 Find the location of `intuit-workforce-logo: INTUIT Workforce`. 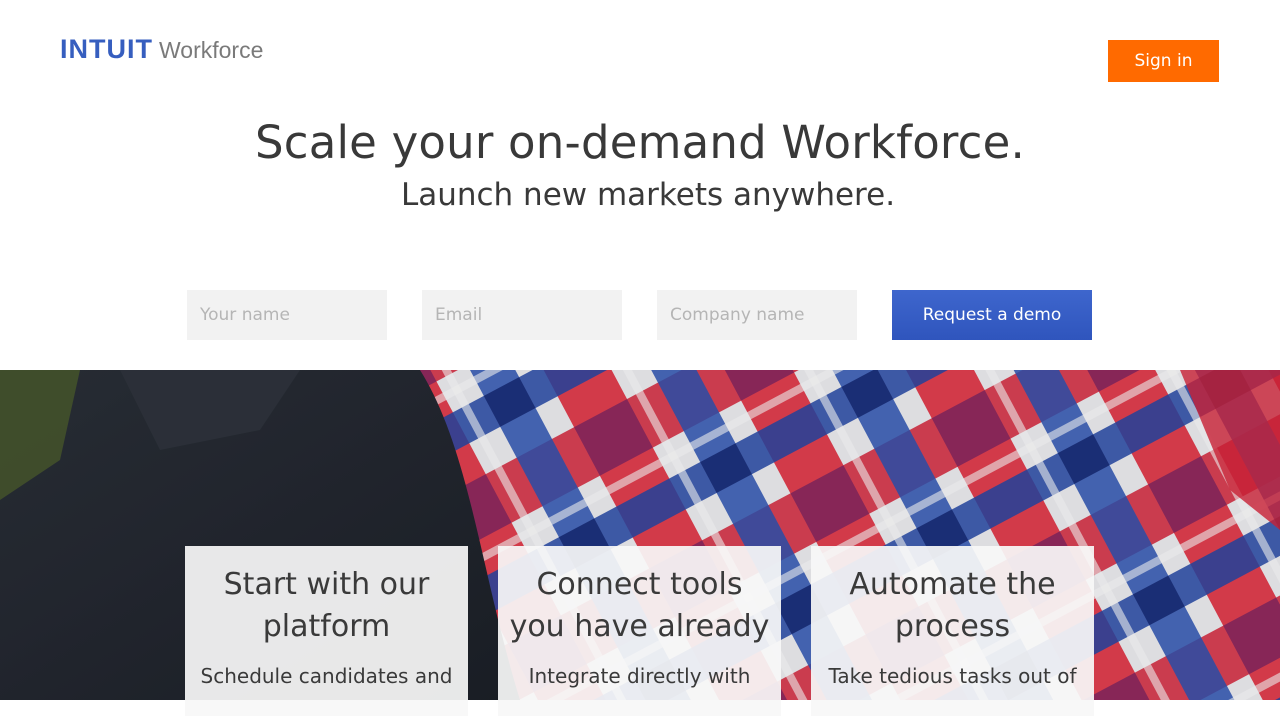

intuit-workforce-logo: INTUIT Workforce is located at coordinates (161, 49).